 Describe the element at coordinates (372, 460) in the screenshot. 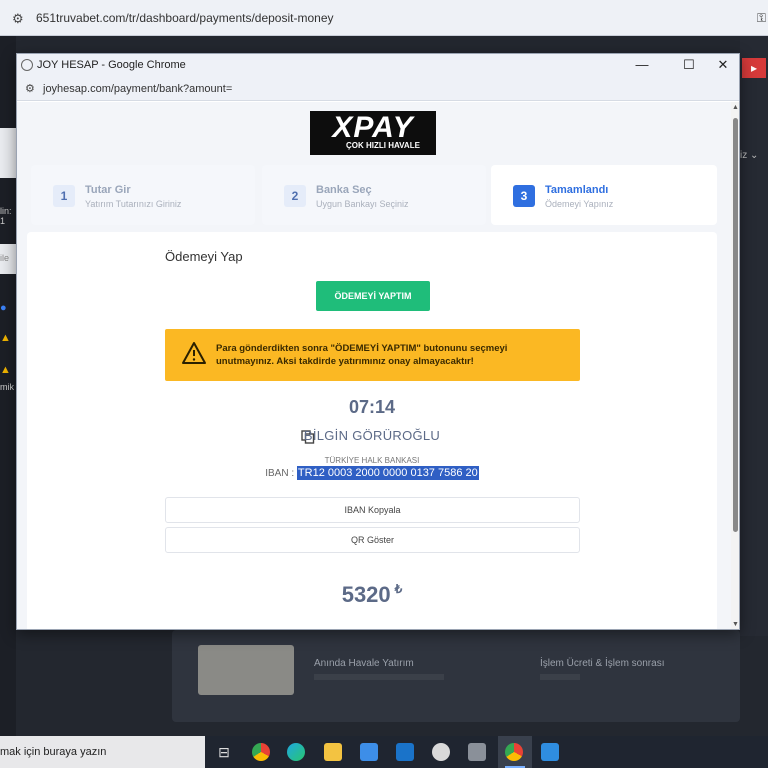

I see `bank-name: TÜRKİYE HALK BANKASI` at that location.